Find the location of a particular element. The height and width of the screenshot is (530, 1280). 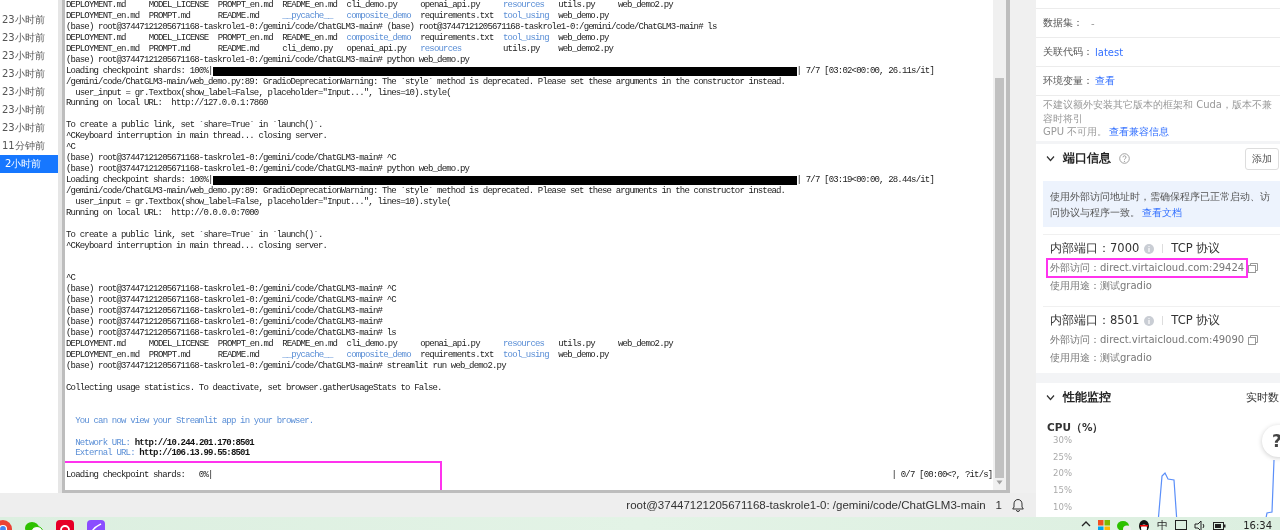

file-name: web_demo.py is located at coordinates (584, 38).